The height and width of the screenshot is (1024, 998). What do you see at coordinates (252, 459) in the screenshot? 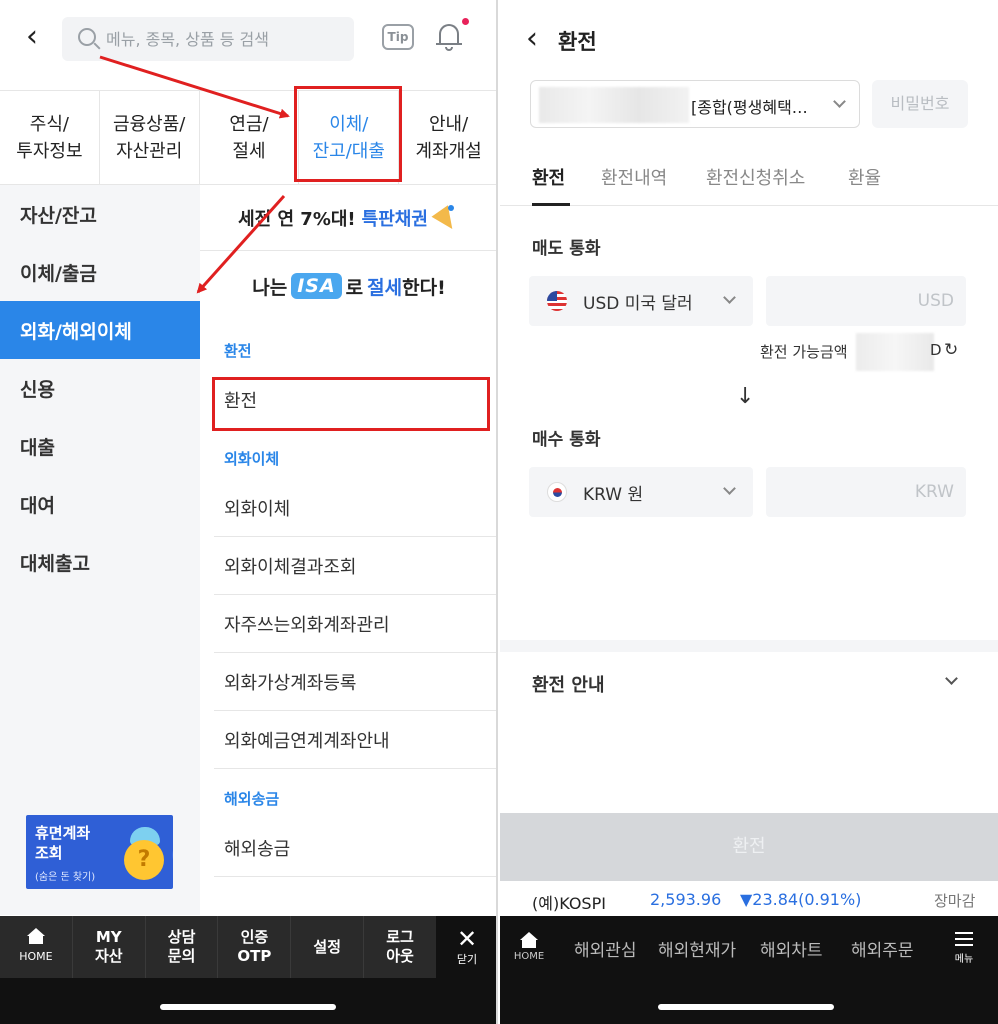
I see `section-forex-transfer: 외화이체` at bounding box center [252, 459].